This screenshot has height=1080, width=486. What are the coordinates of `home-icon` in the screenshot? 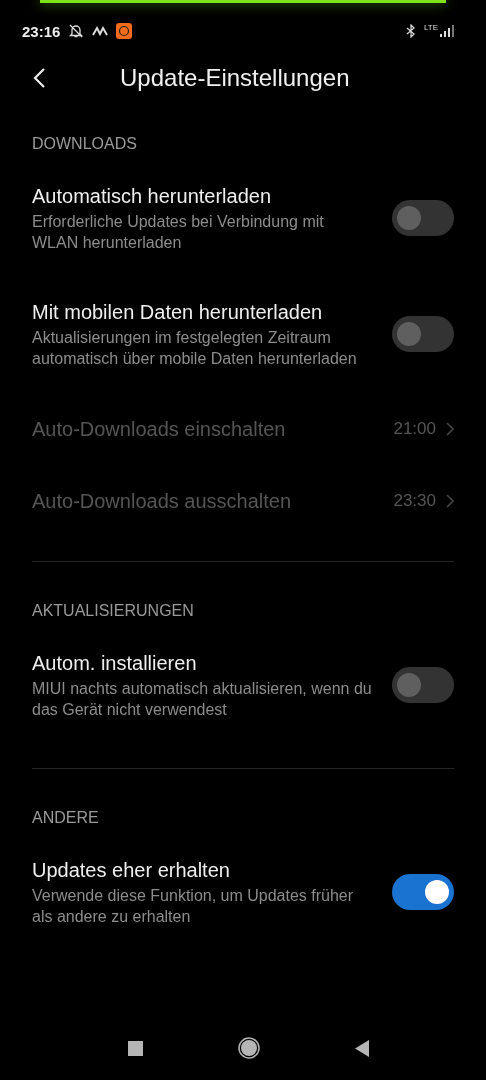 It's located at (248, 1048).